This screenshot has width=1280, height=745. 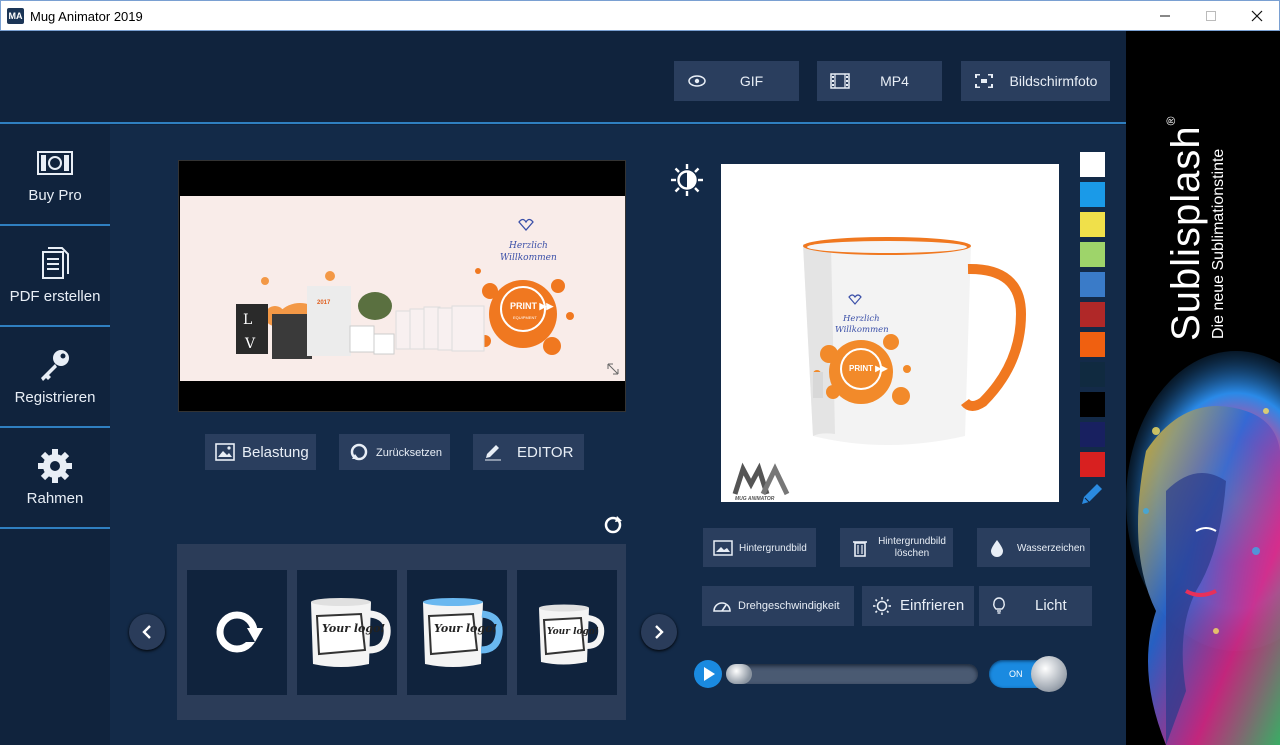 I want to click on toggle-label: ON, so click(x=1016, y=674).